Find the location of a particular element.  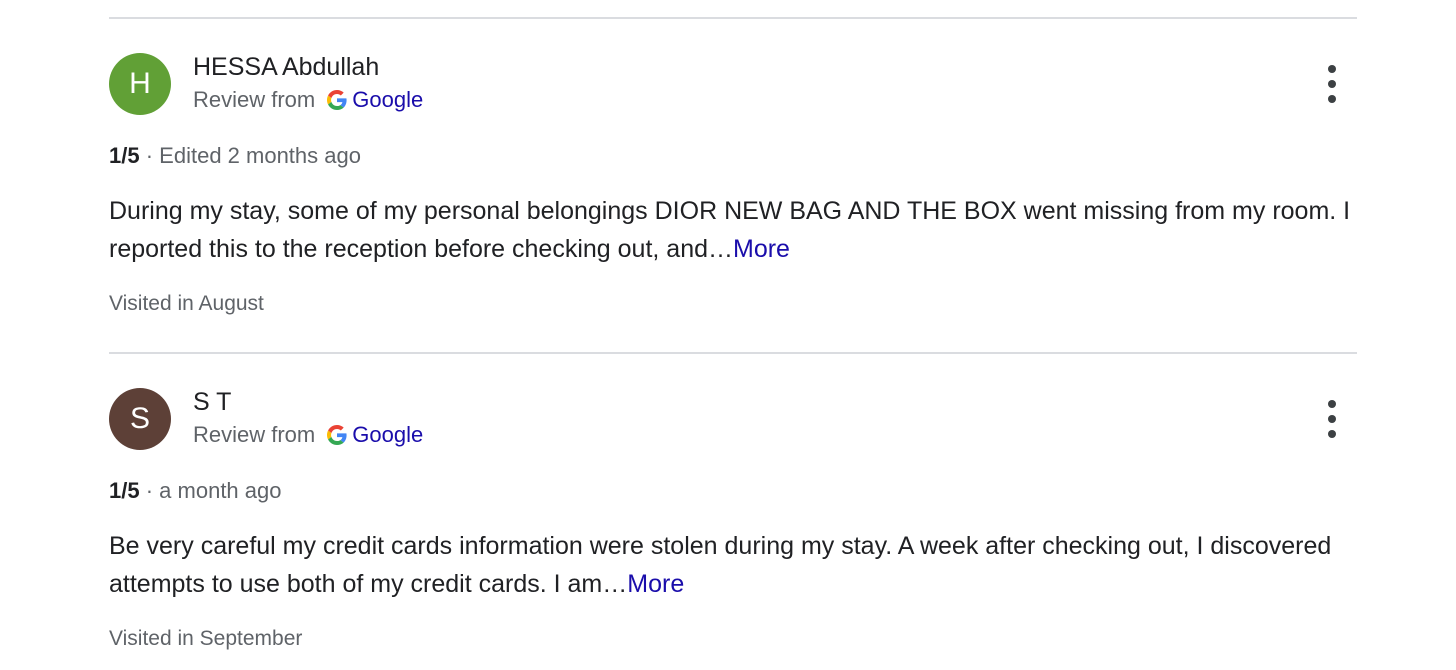

review-meta: 1/5 · Edited 2 months ago is located at coordinates (235, 156).